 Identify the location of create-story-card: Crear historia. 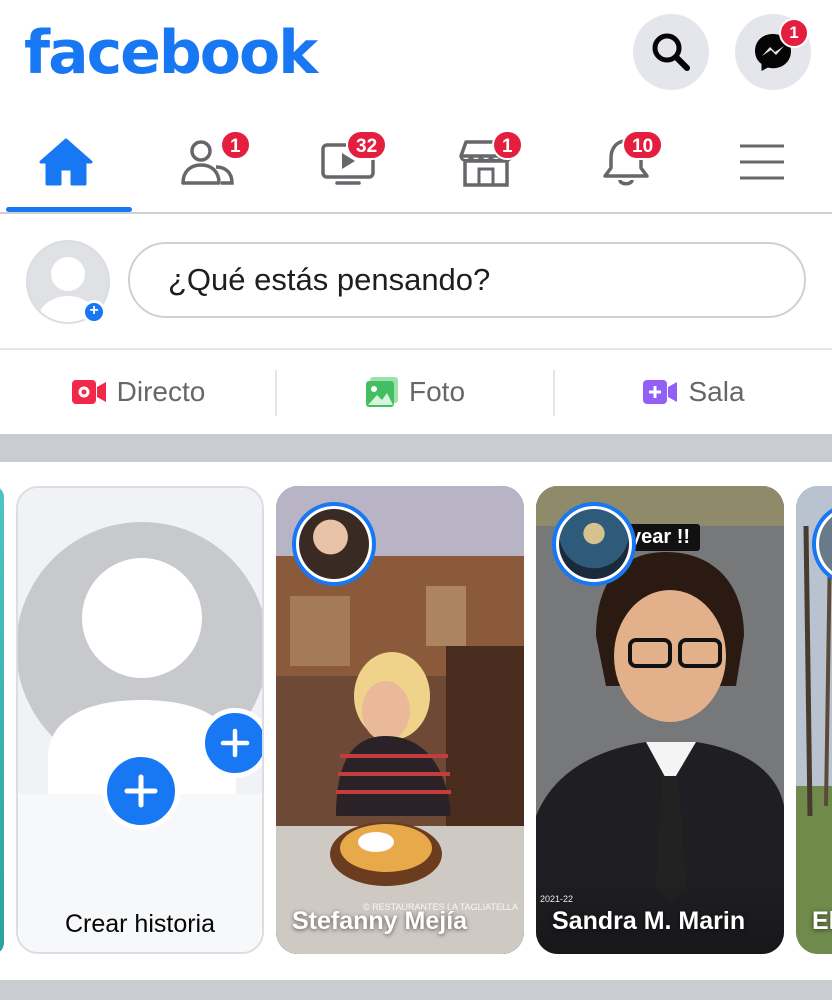
(140, 720).